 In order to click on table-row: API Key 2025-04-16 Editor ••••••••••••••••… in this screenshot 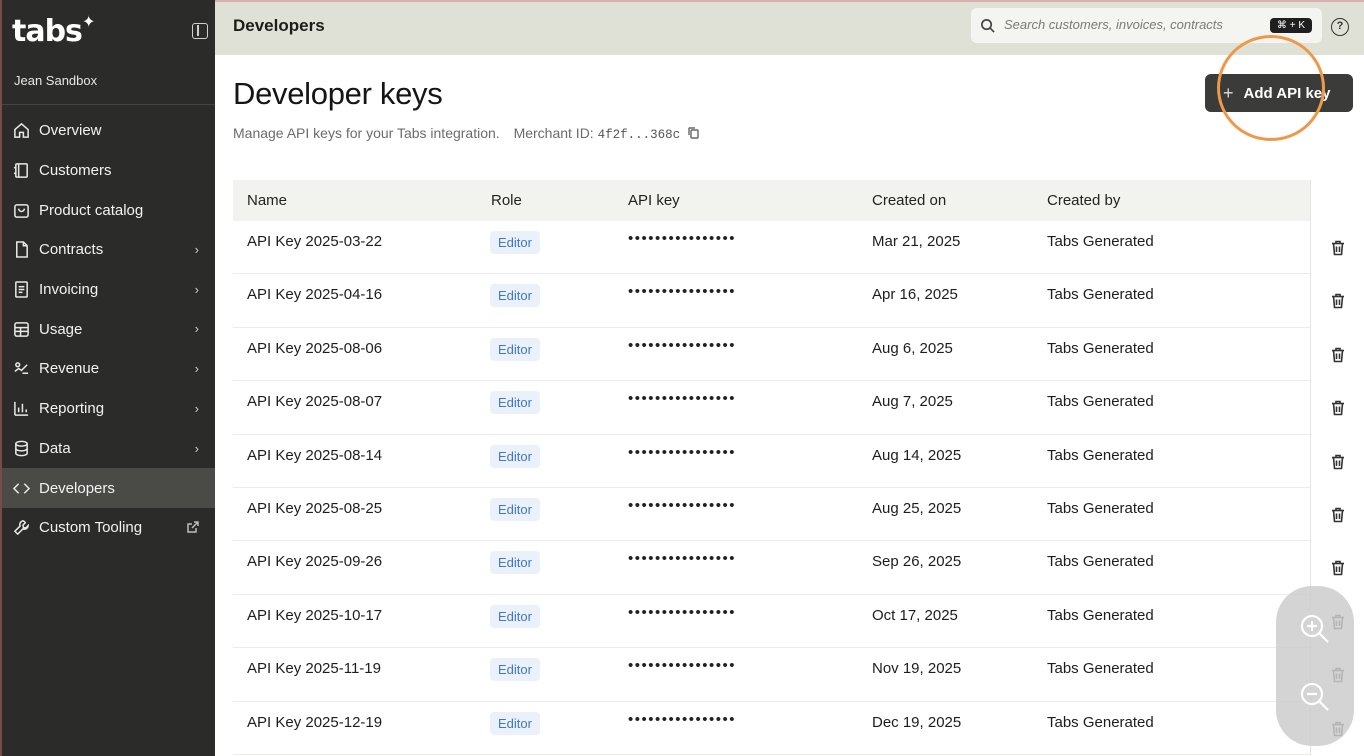, I will do `click(788, 301)`.